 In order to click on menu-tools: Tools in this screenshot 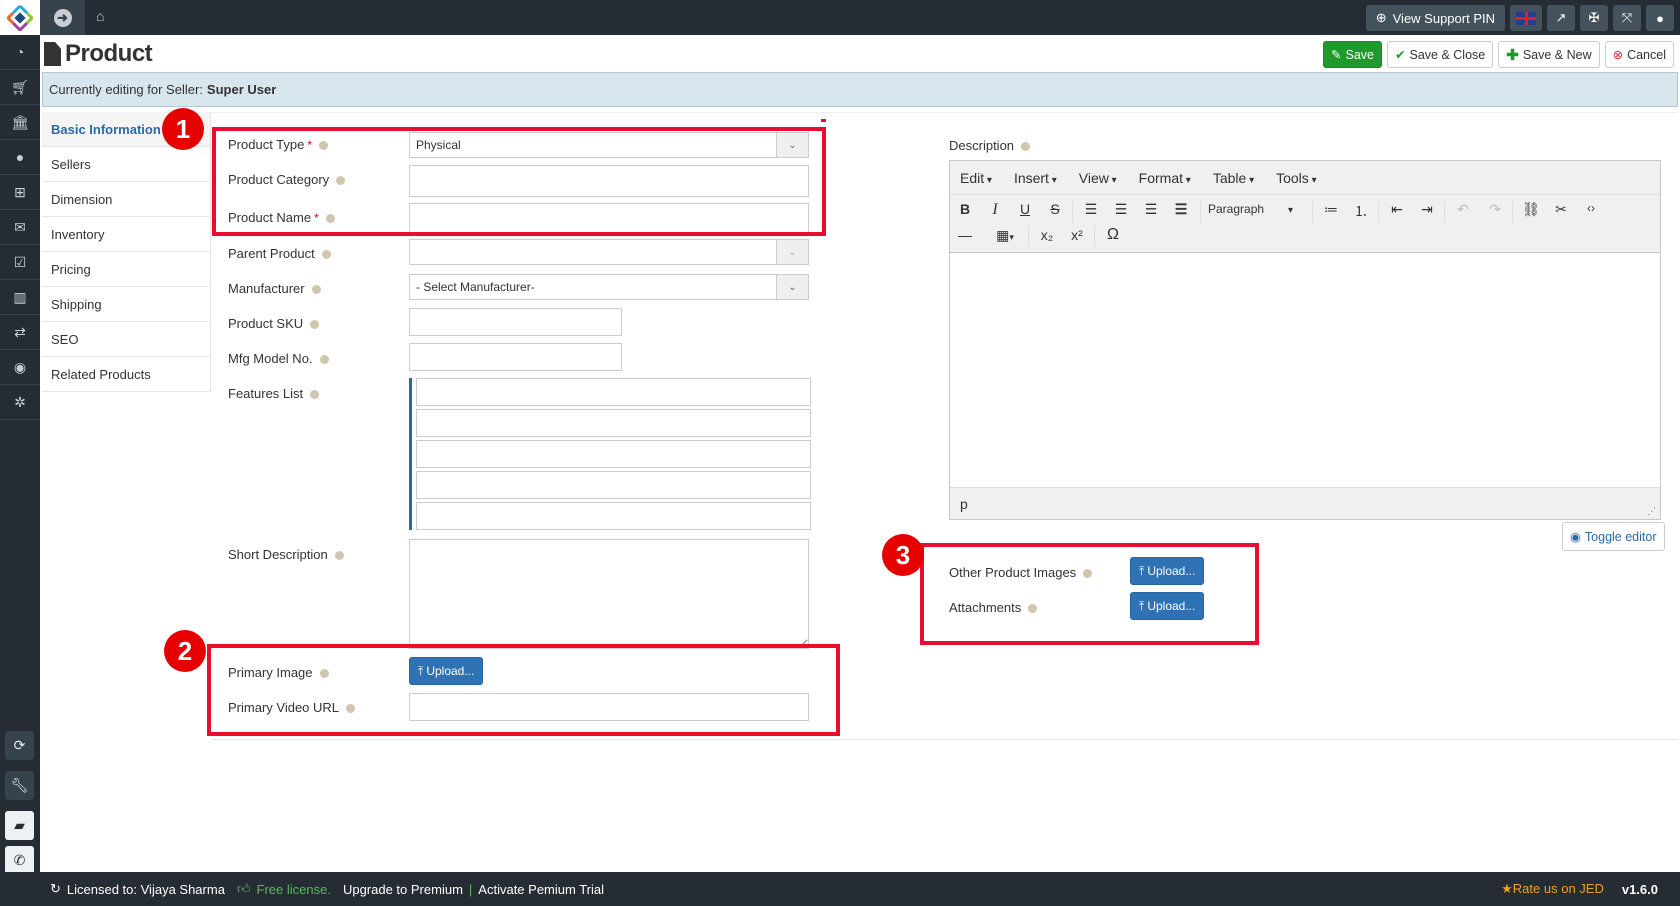, I will do `click(1296, 178)`.